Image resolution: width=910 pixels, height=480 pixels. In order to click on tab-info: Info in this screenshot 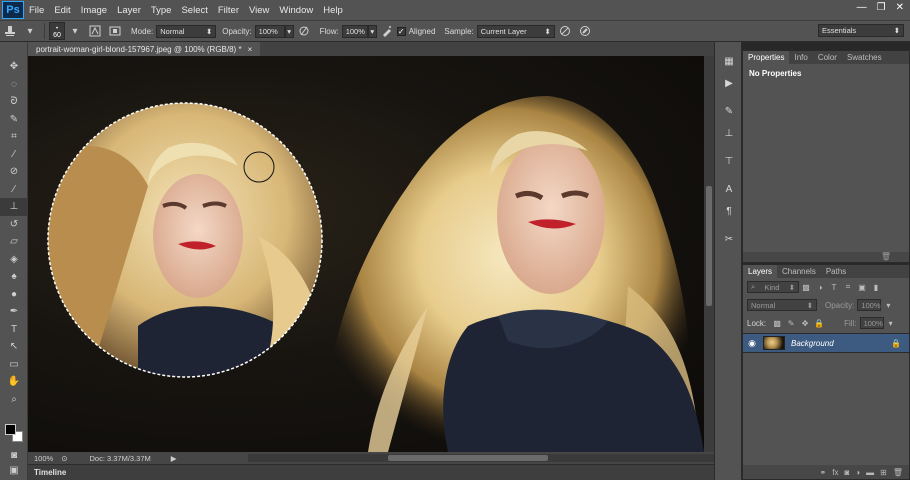, I will do `click(800, 57)`.